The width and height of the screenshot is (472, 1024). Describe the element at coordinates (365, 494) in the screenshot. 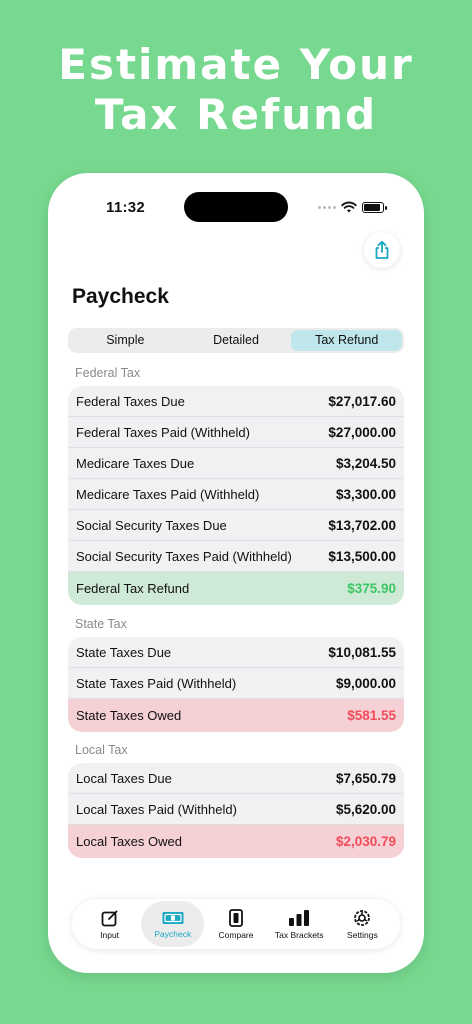

I see `row-value: $3,300.00` at that location.